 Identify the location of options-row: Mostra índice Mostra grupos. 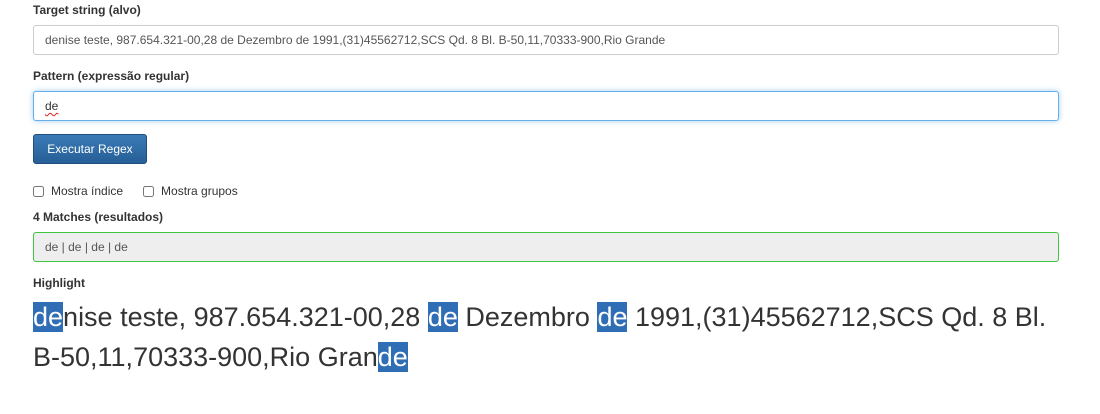
(145, 191).